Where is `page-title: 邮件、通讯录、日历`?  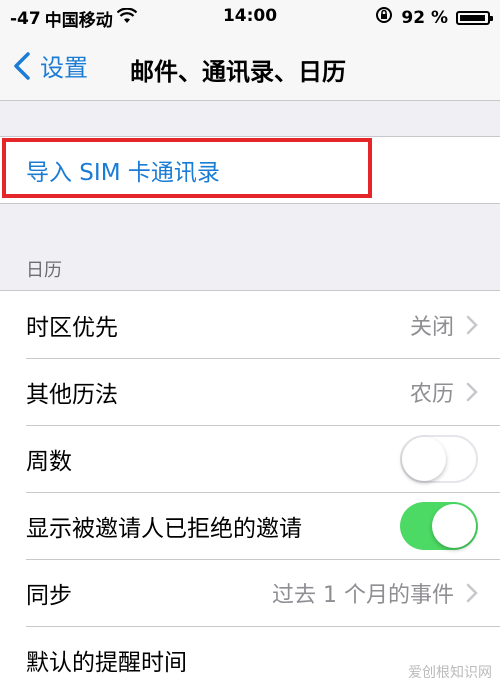 page-title: 邮件、通讯录、日历 is located at coordinates (238, 72).